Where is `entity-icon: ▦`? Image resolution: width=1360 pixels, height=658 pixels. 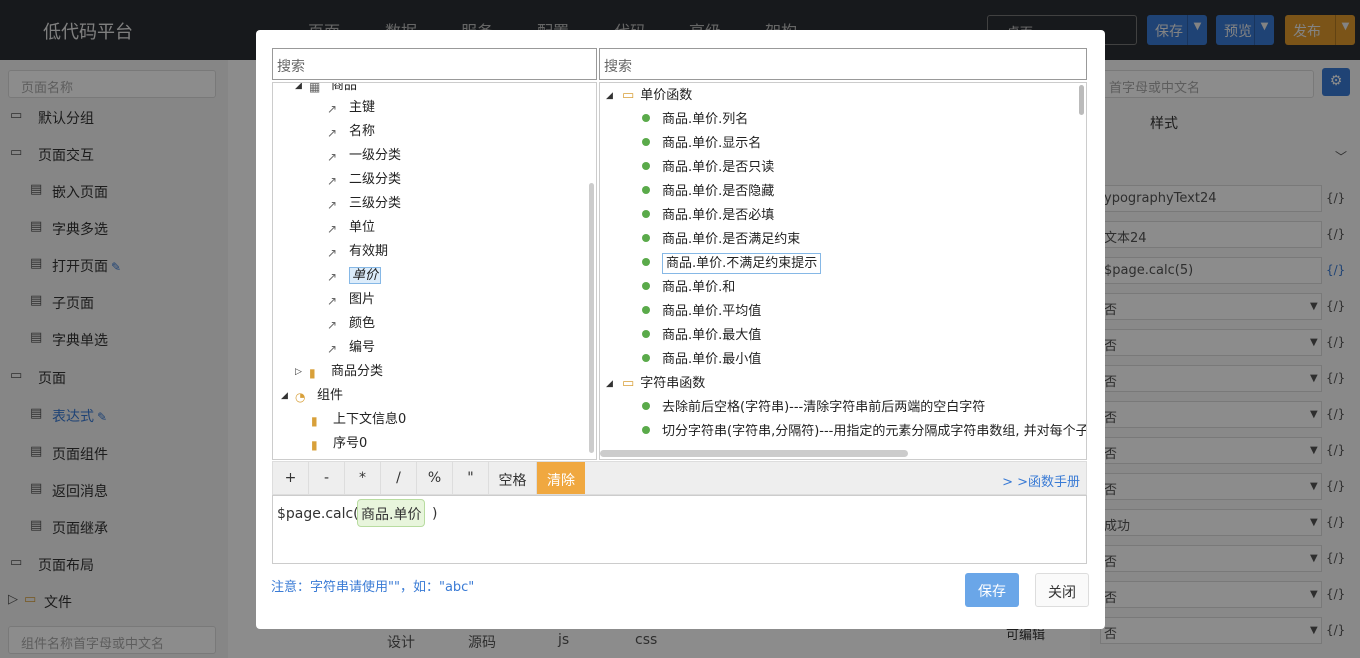 entity-icon: ▦ is located at coordinates (315, 88).